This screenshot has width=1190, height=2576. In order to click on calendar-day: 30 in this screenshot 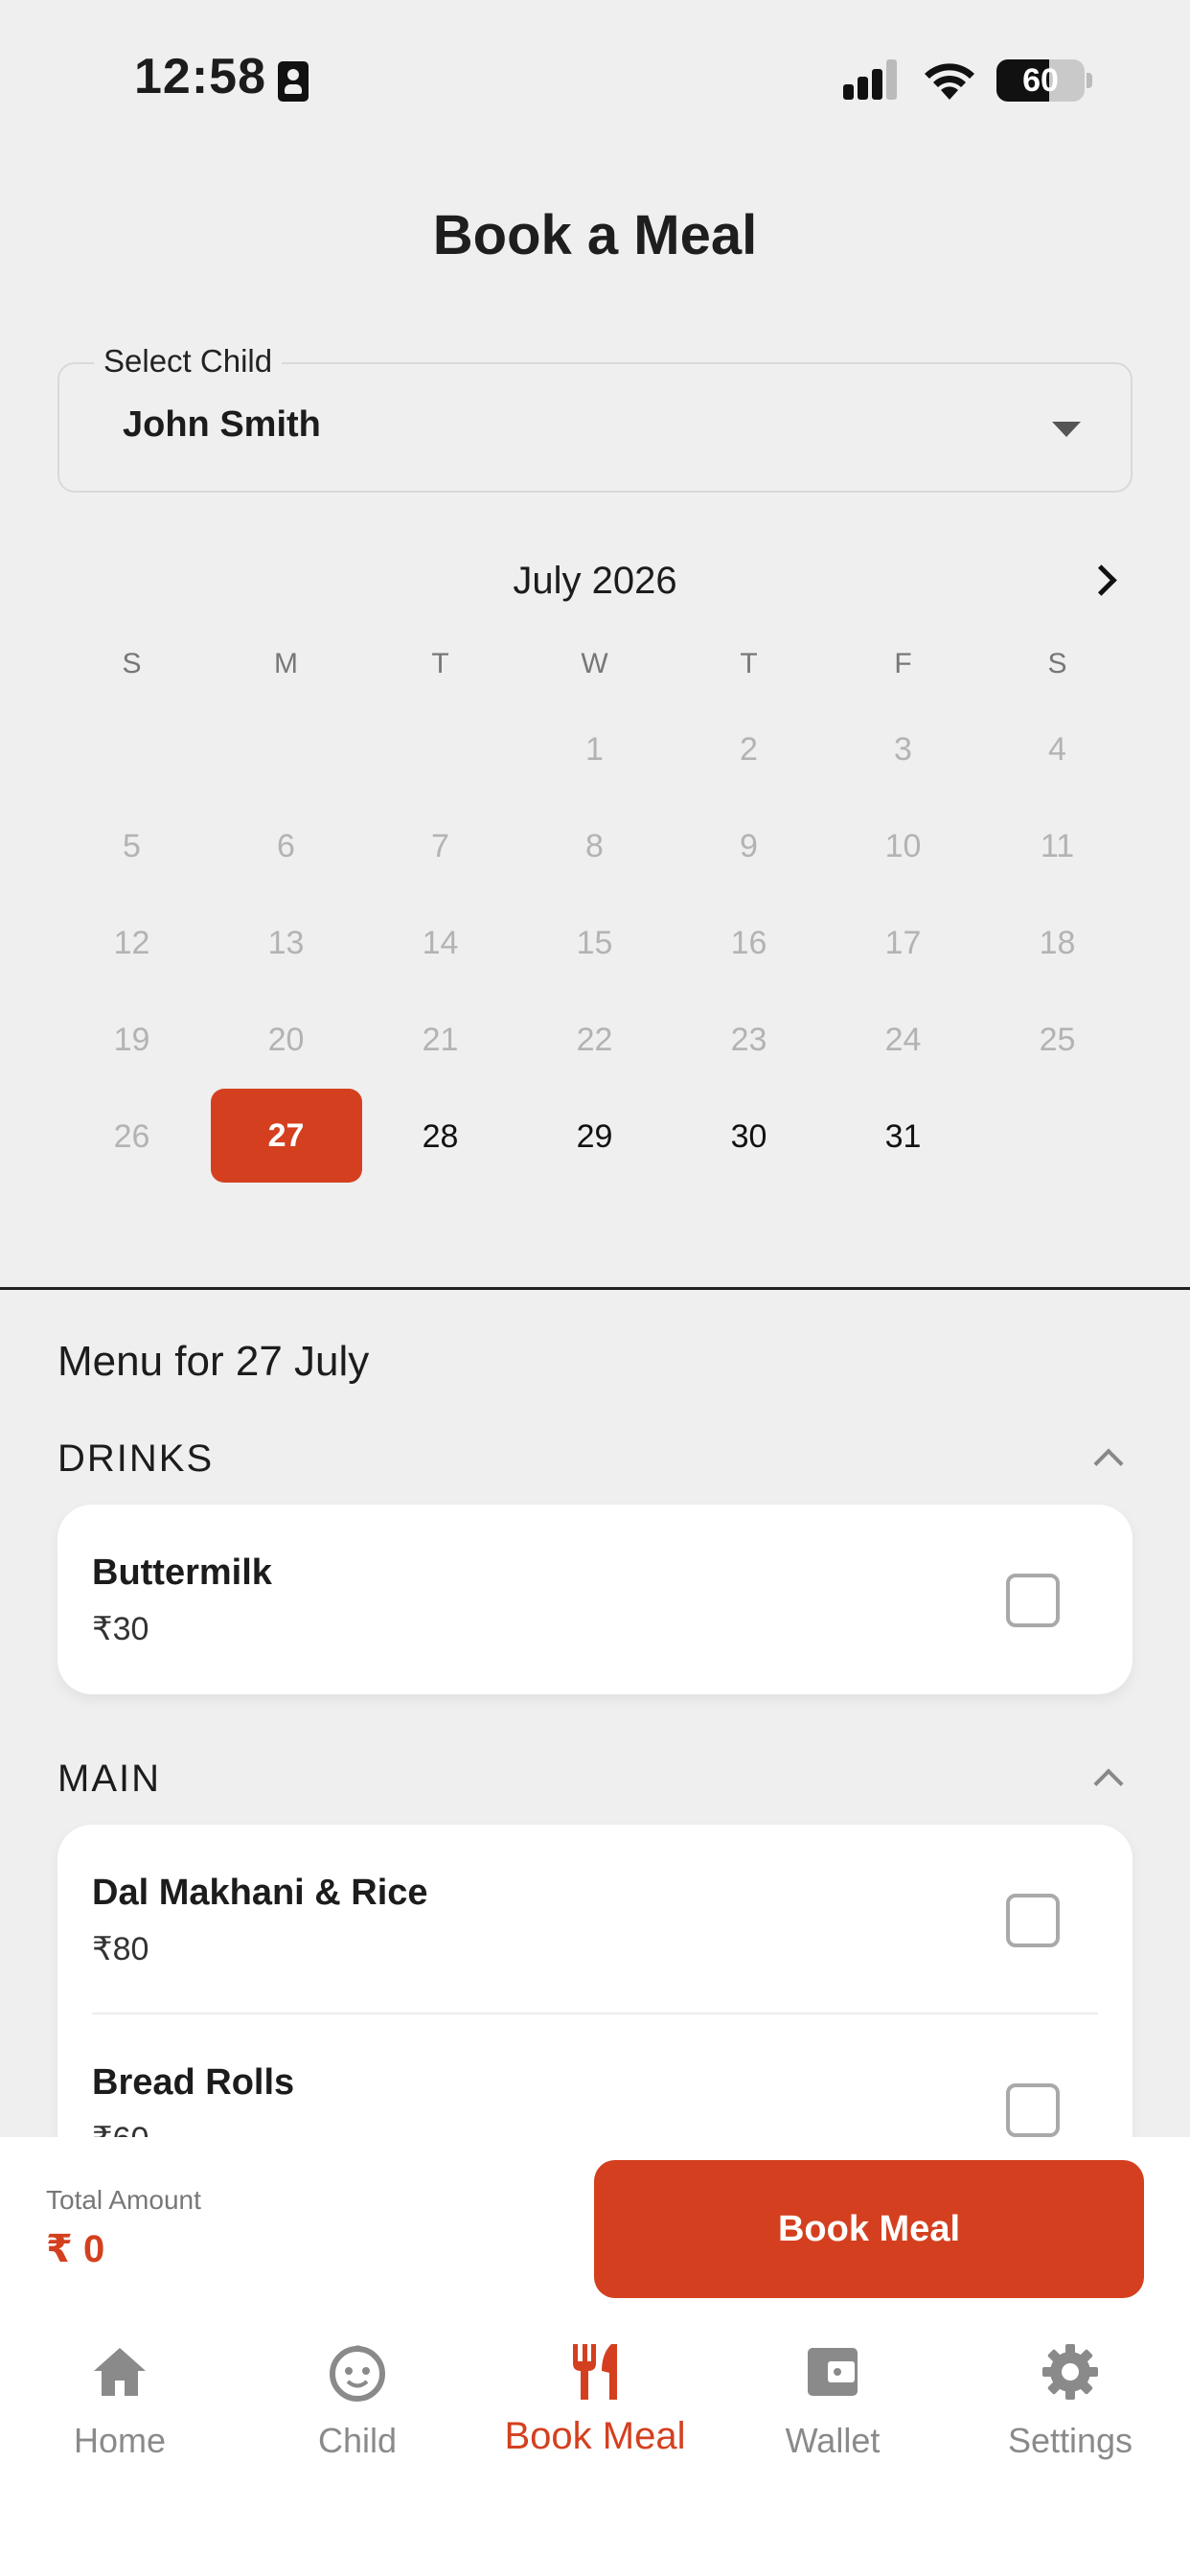, I will do `click(749, 1137)`.